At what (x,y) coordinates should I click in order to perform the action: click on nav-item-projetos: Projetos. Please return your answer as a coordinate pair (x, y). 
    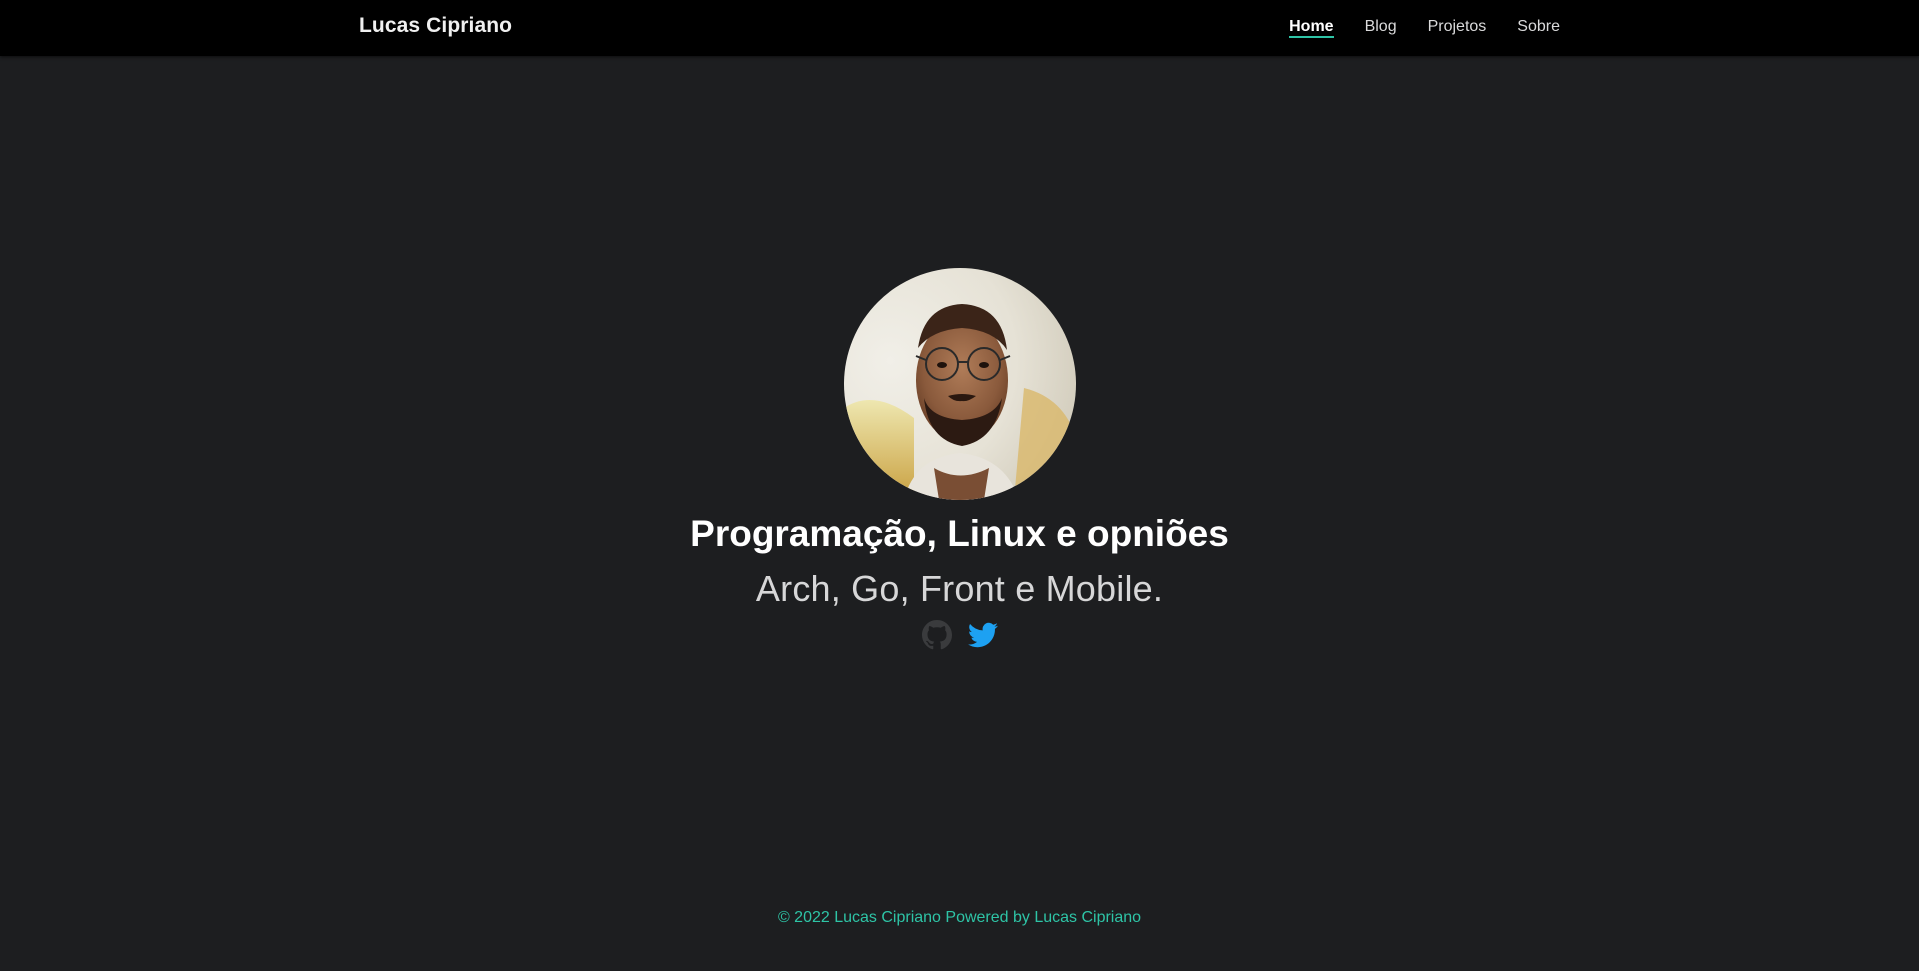
    Looking at the image, I should click on (1457, 27).